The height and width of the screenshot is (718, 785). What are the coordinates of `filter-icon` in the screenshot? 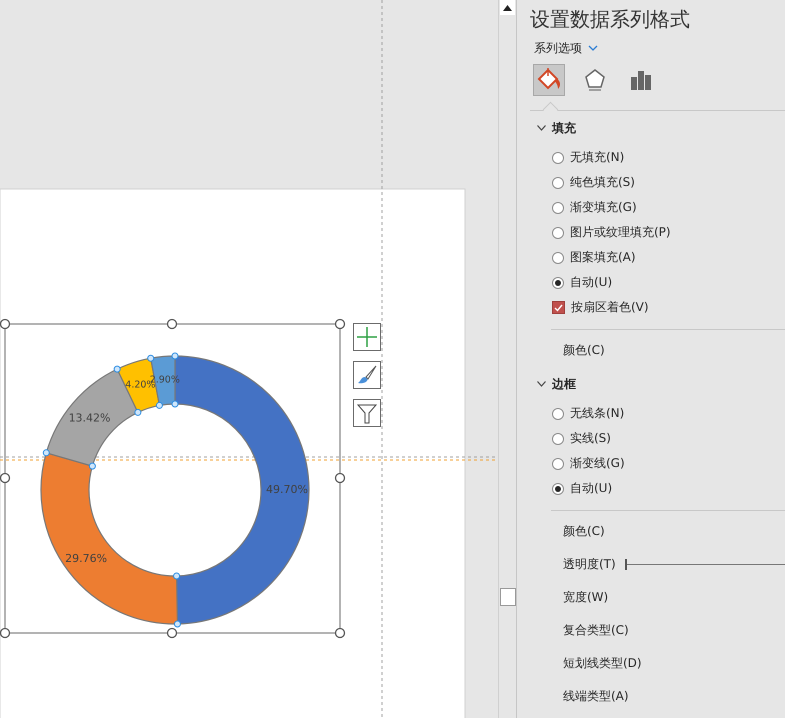 It's located at (367, 413).